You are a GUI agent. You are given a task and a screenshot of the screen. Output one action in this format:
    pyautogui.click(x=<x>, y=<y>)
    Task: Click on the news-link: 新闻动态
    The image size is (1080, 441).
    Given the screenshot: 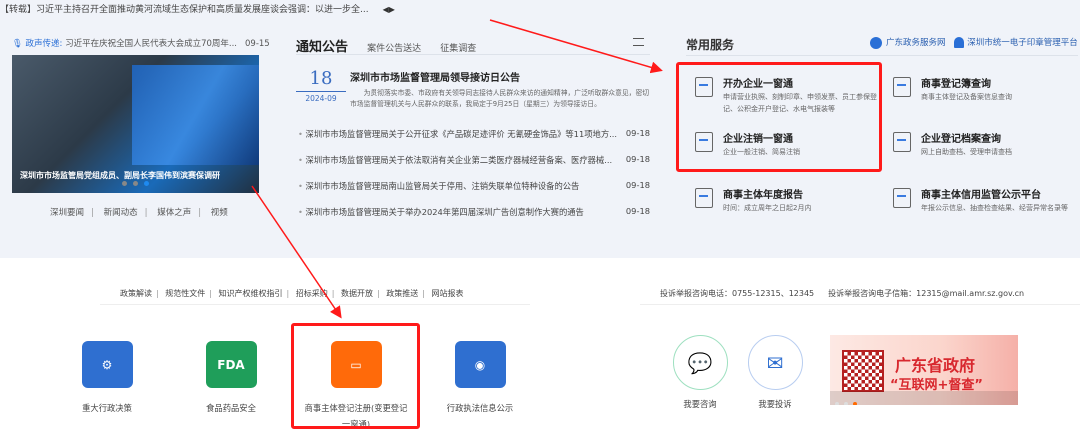 What is the action you would take?
    pyautogui.click(x=121, y=213)
    